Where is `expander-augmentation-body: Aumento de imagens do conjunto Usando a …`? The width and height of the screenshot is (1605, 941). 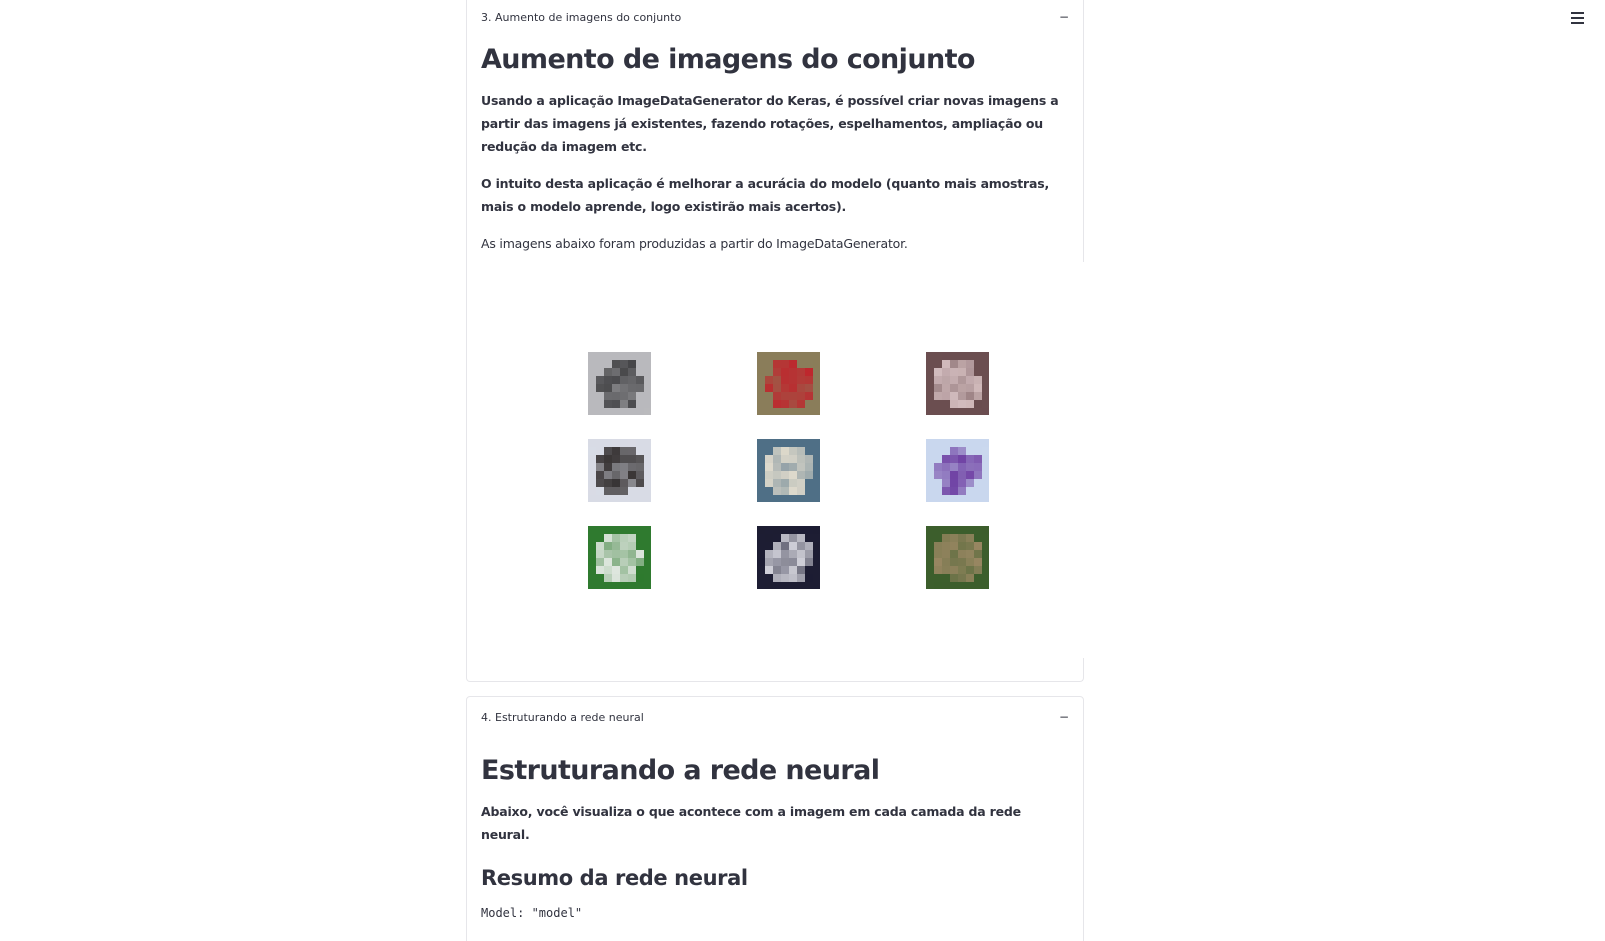
expander-augmentation-body: Aumento de imagens do conjunto Usando a … is located at coordinates (775, 149).